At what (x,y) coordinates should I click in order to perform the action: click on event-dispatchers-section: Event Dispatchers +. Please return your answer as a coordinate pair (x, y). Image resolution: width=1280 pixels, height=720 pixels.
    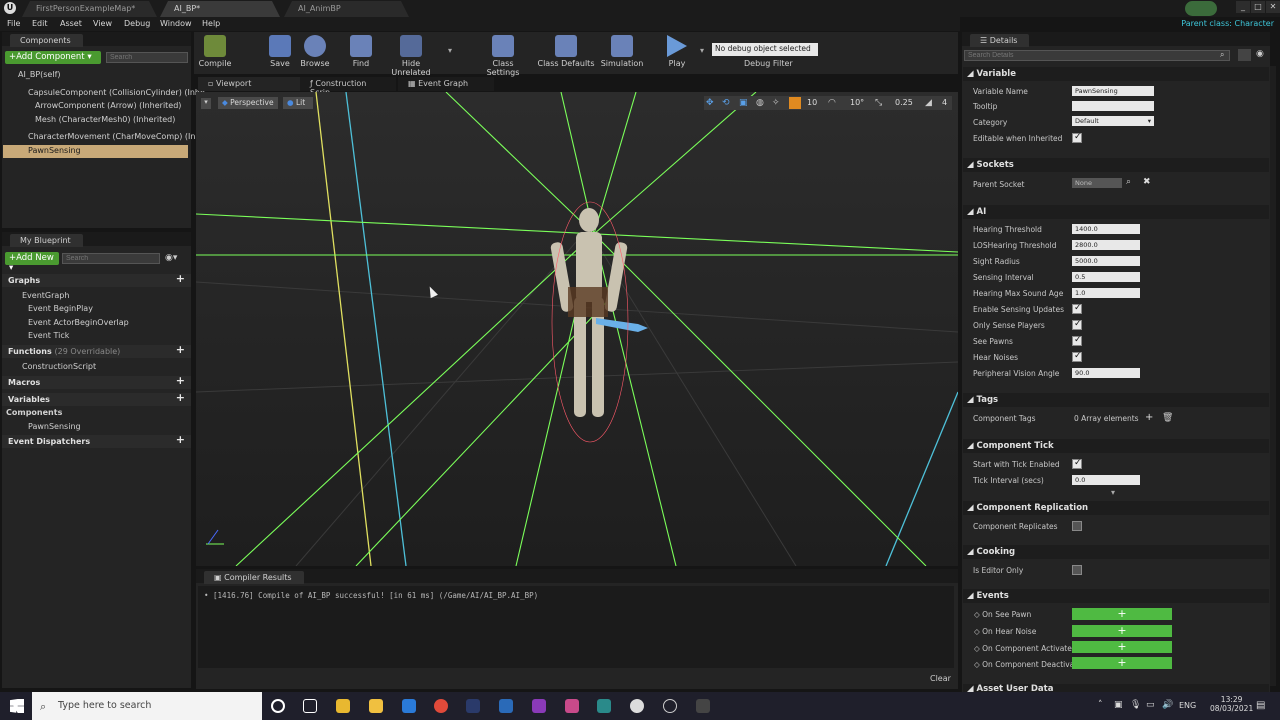
    Looking at the image, I should click on (96, 440).